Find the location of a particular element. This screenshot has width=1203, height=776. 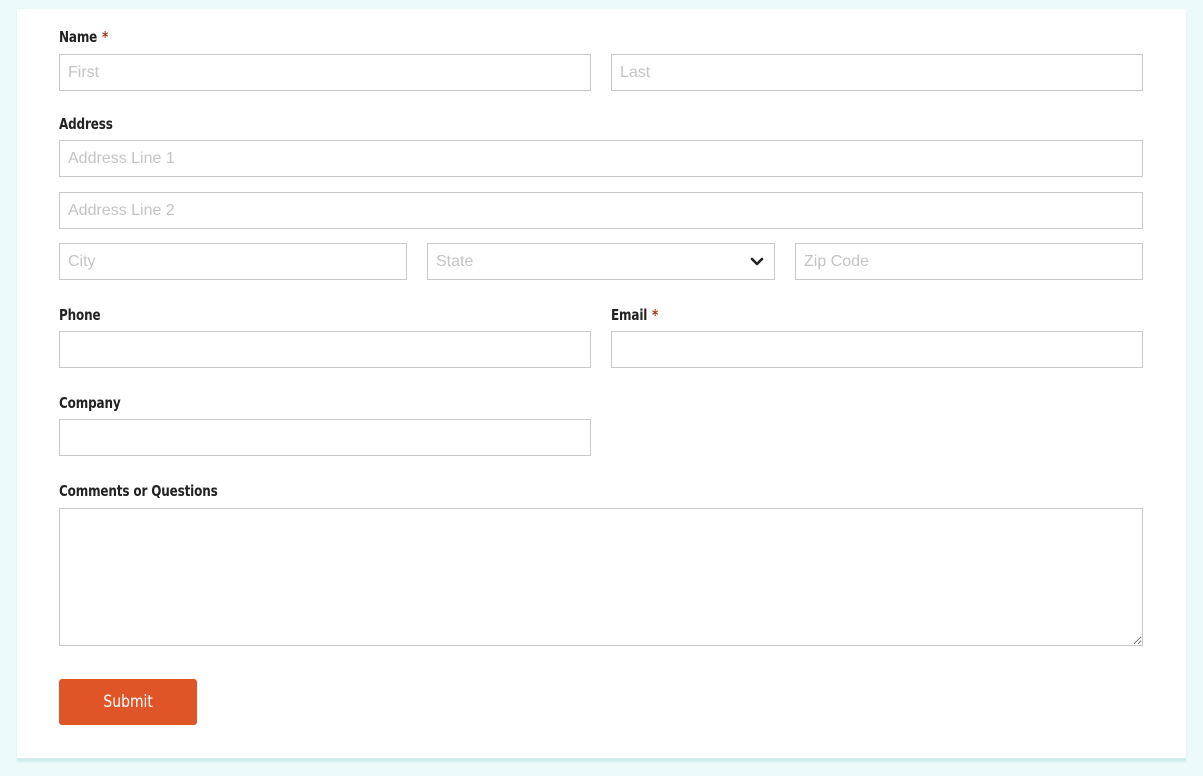

name-required-mark: * is located at coordinates (105, 37).